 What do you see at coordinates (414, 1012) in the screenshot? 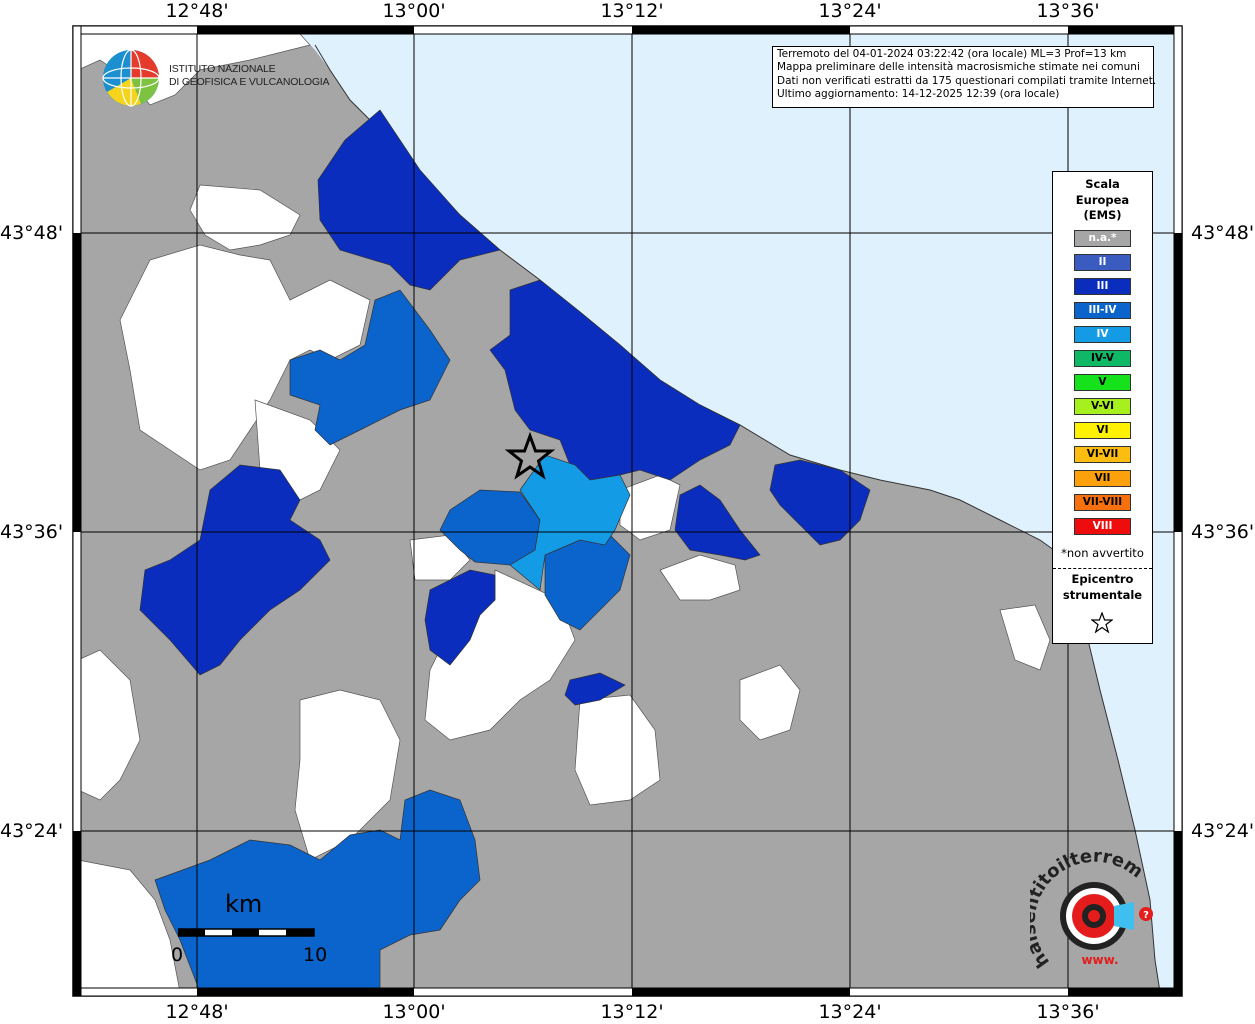
I see `tick-lon-bottom-2: 13°00'` at bounding box center [414, 1012].